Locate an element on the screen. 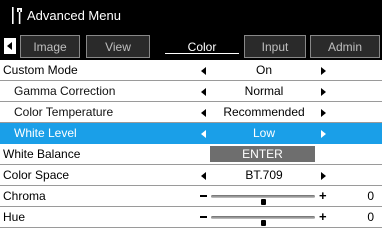  tab-view: View is located at coordinates (118, 46).